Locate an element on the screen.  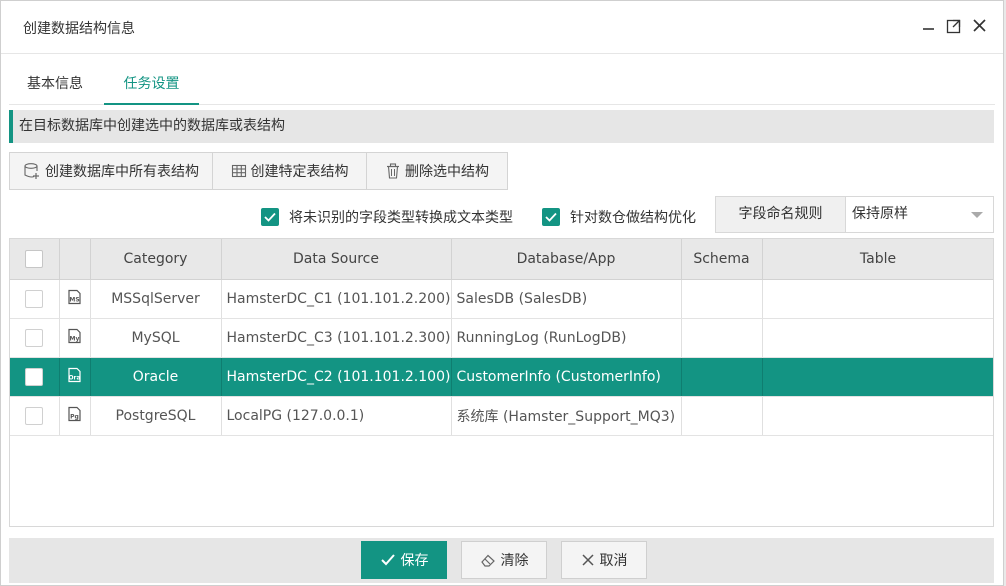
structure-toolbar: 创建数据库中所有表结构 创建特定表结构 删除选中结构 is located at coordinates (258, 171).